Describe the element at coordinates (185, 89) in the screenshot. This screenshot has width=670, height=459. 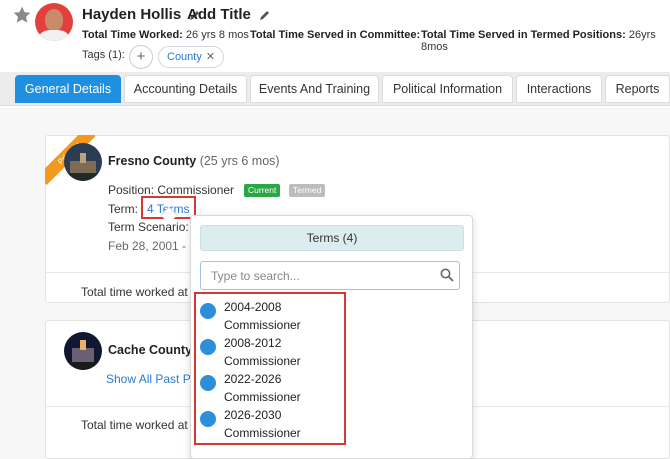
I see `tab-accounting-details: Accounting Details` at that location.